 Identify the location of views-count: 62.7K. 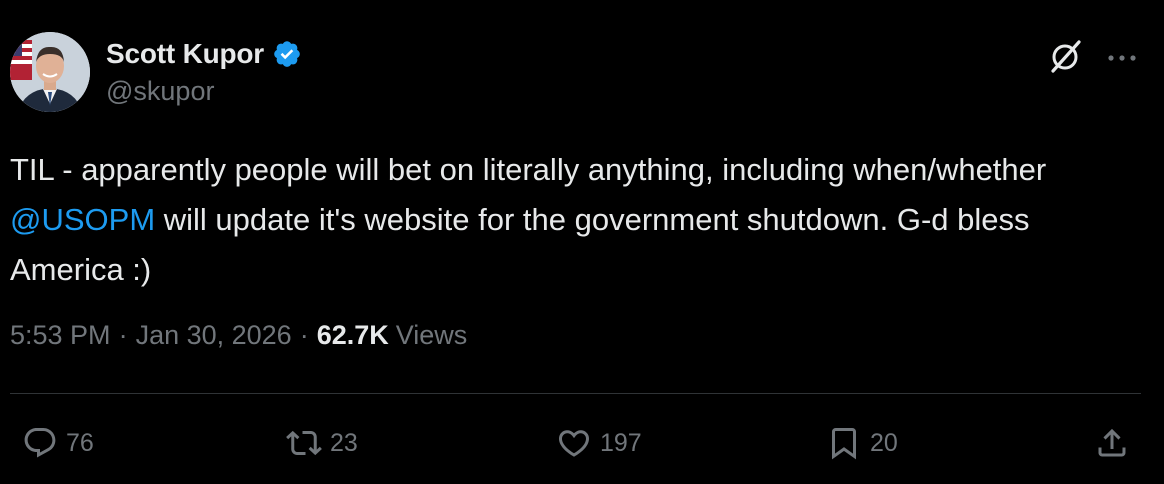
(352, 335).